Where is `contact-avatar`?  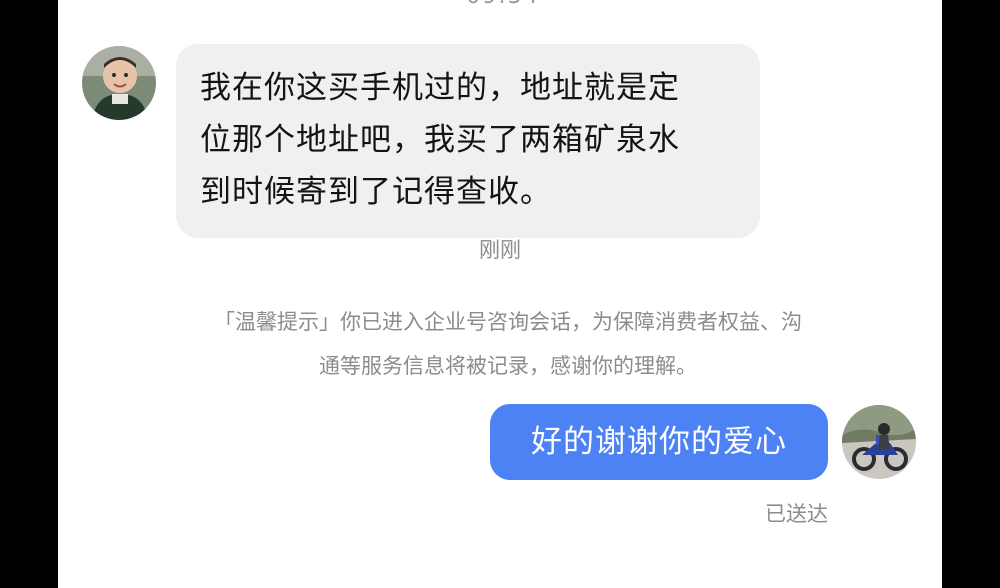
contact-avatar is located at coordinates (119, 83).